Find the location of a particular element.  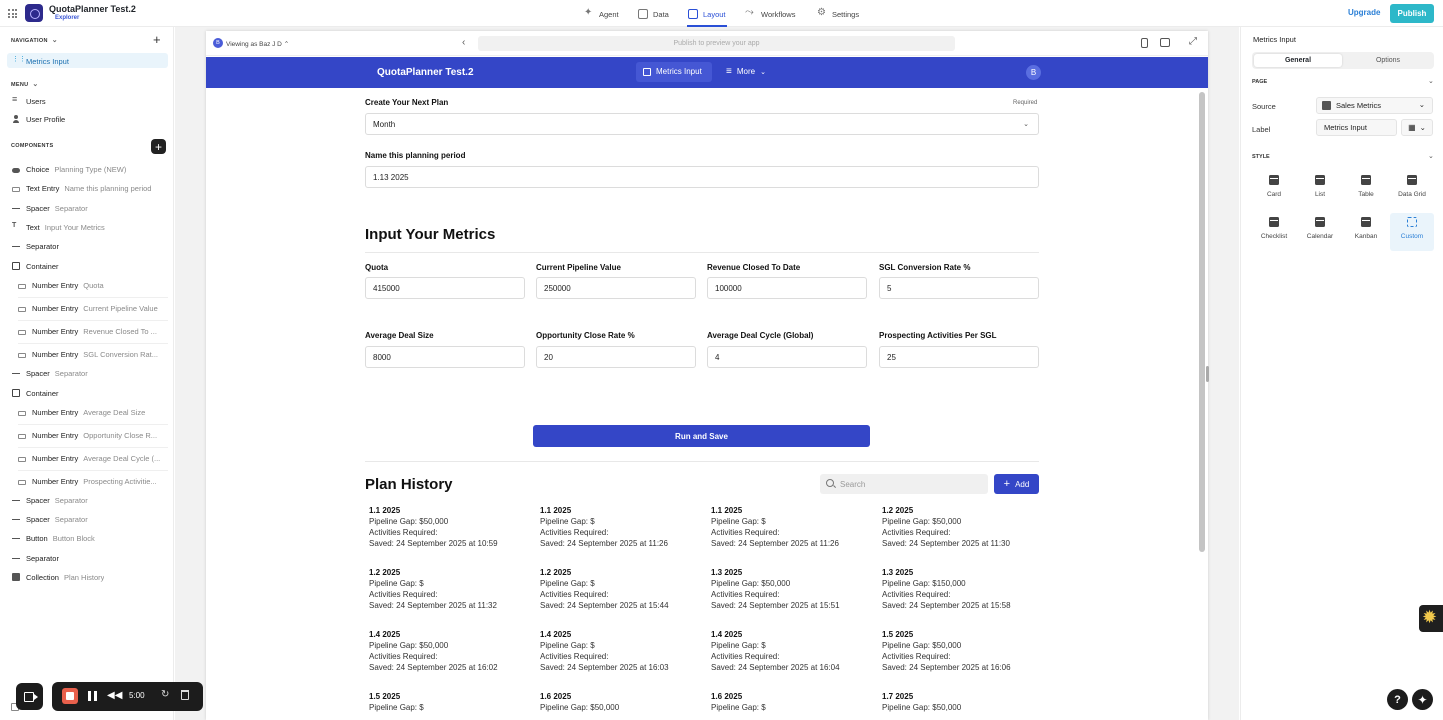

period-name-input: 1.13 2025 is located at coordinates (702, 177).